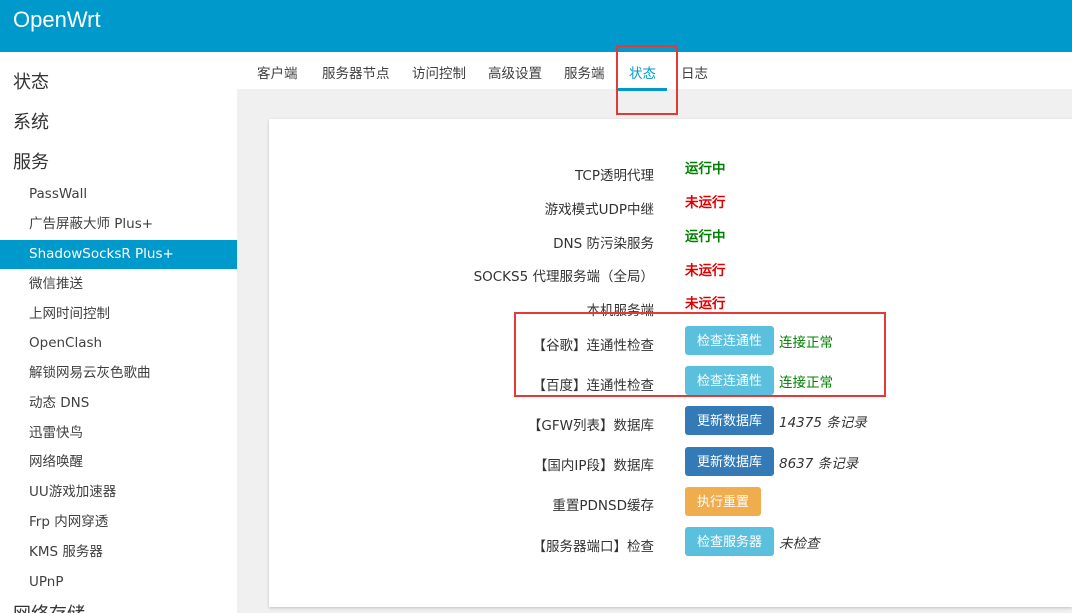 This screenshot has width=1072, height=613. What do you see at coordinates (730, 340) in the screenshot?
I see `check-google-button: 检查连通性` at bounding box center [730, 340].